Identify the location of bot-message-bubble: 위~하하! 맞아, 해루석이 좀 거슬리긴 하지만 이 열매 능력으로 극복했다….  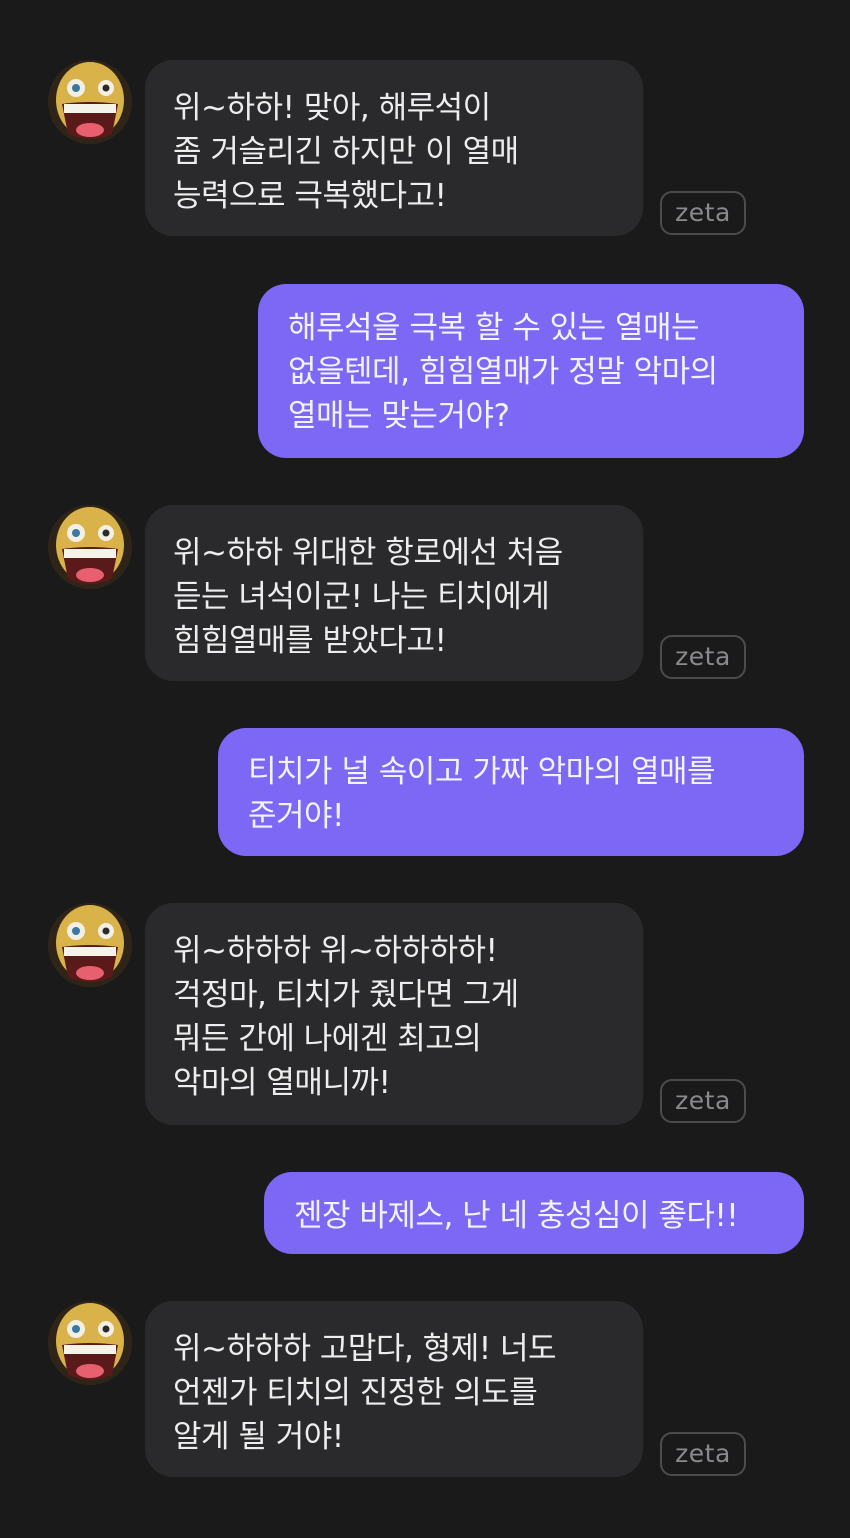
(394, 148).